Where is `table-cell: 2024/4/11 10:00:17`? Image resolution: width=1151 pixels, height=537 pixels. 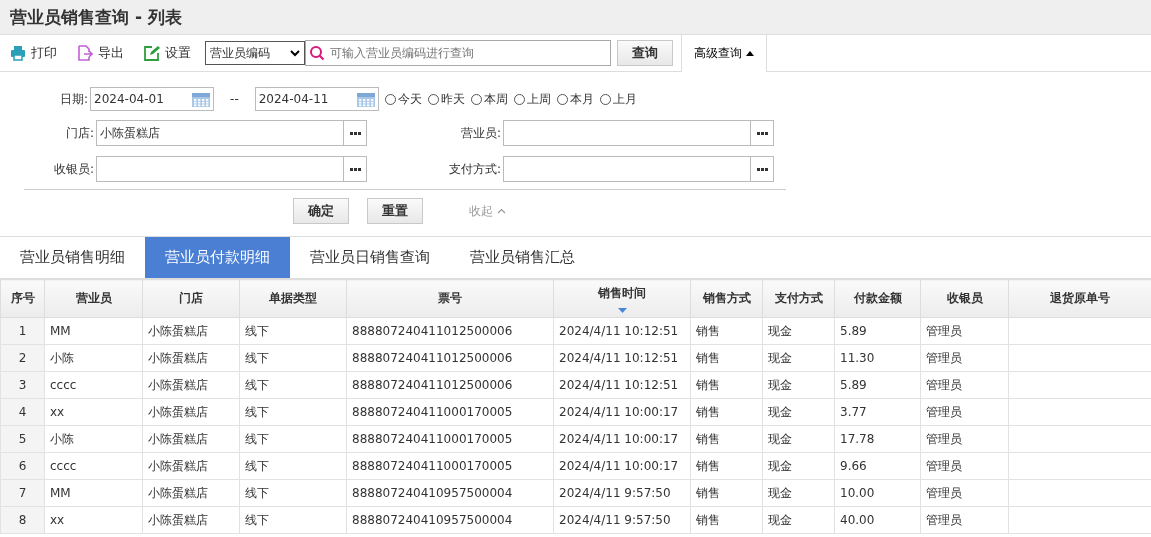 table-cell: 2024/4/11 10:00:17 is located at coordinates (619, 466).